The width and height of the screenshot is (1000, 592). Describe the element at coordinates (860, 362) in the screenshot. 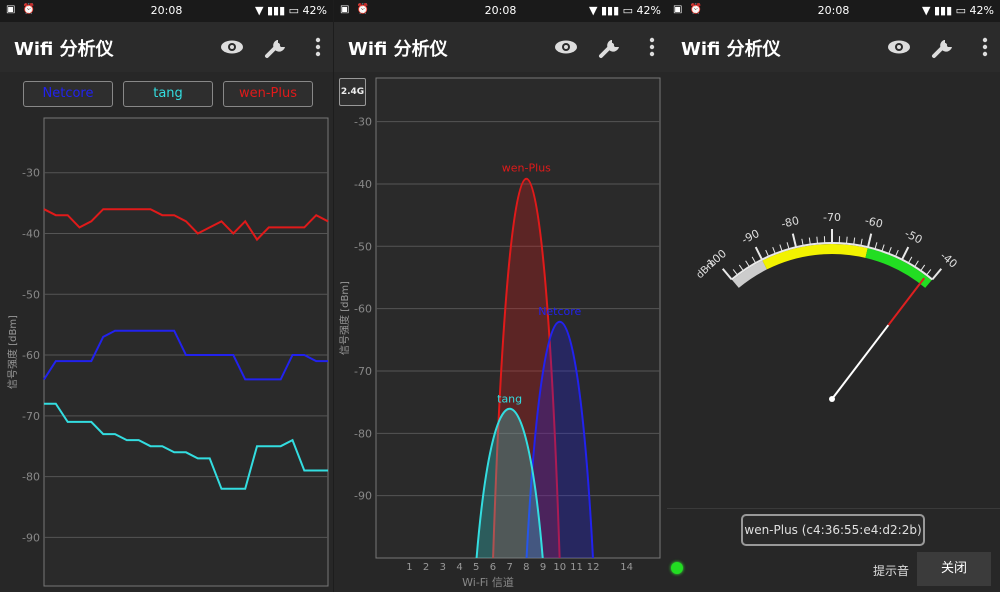

I see `gauge-needle` at that location.